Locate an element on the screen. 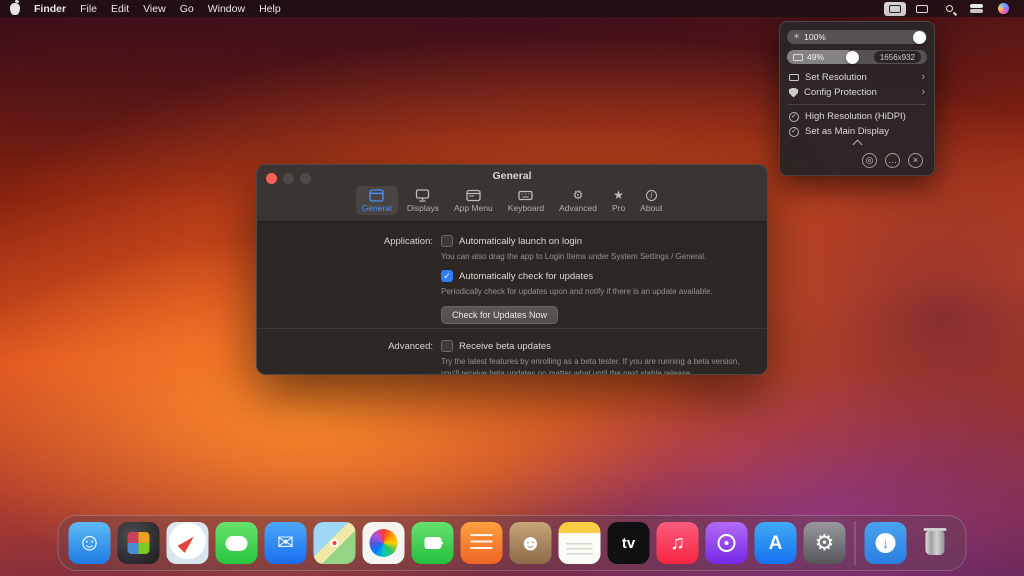 This screenshot has width=1024, height=576. config-protection-label: Config Protection is located at coordinates (840, 92).